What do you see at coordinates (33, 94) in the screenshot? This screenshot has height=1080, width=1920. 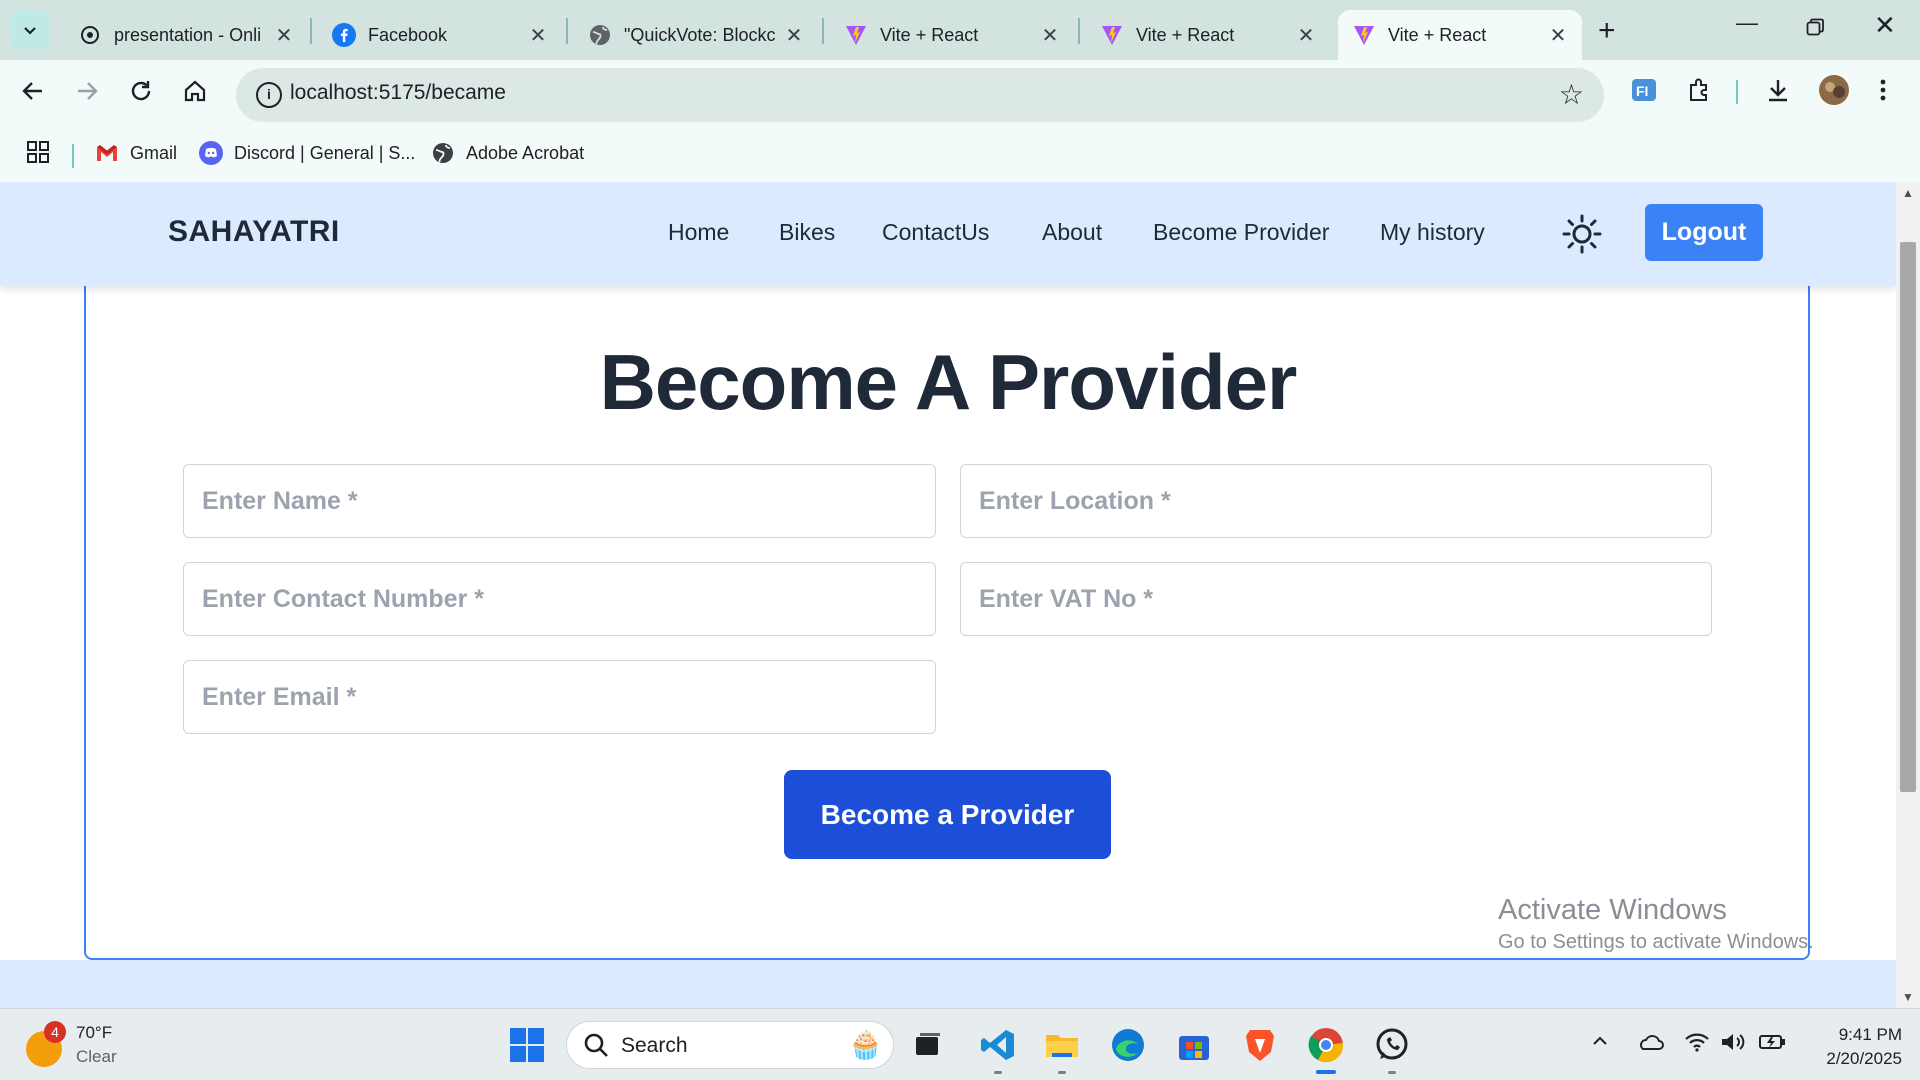 I see `back-icon` at bounding box center [33, 94].